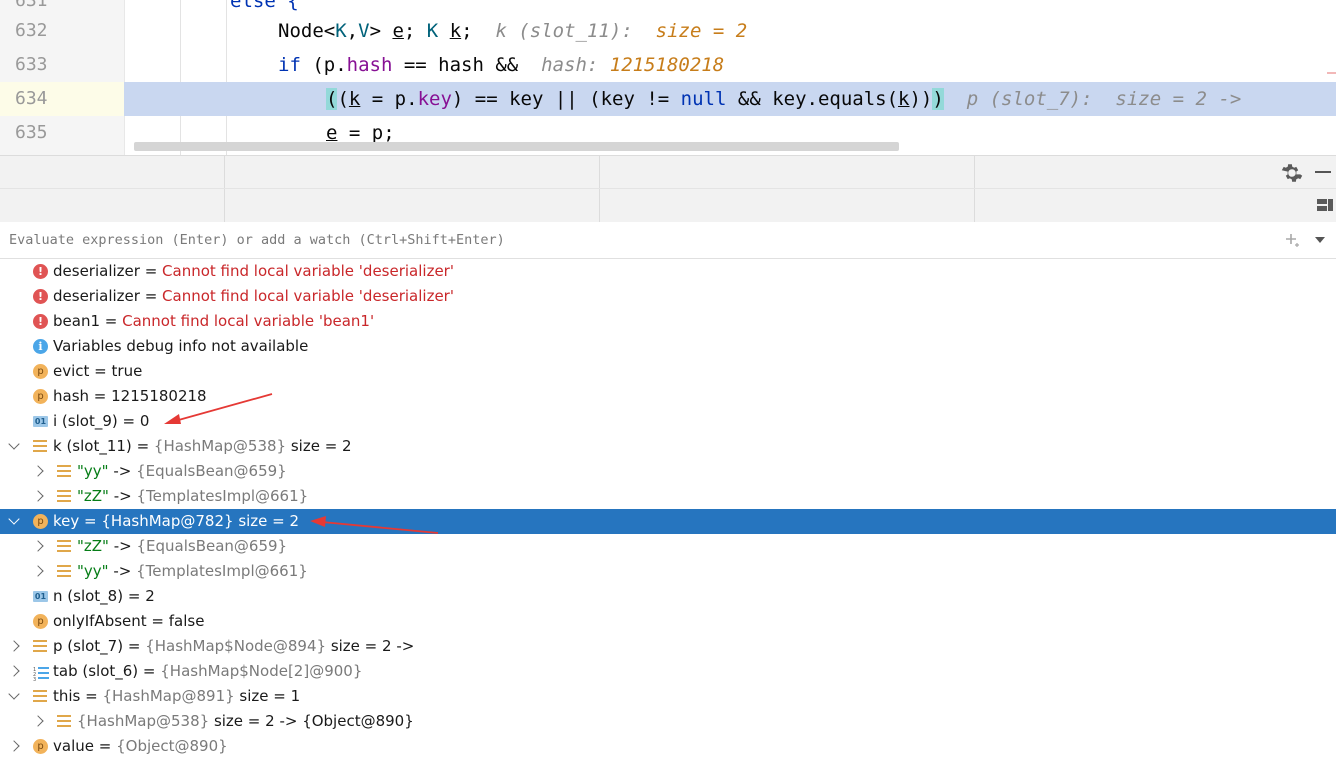 The width and height of the screenshot is (1336, 767). Describe the element at coordinates (1104, 99) in the screenshot. I see `inline-debug-hint: p (slot_7): size = 2 ->` at that location.